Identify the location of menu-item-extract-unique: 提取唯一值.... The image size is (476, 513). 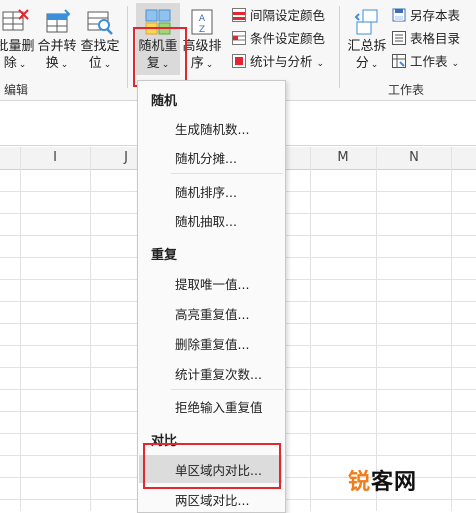
(212, 283).